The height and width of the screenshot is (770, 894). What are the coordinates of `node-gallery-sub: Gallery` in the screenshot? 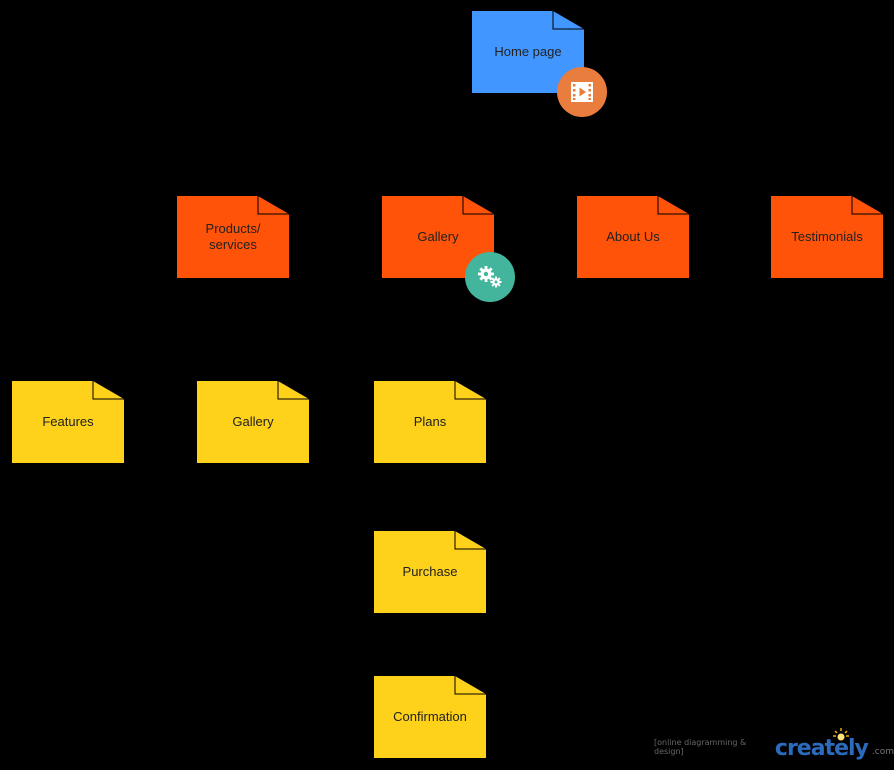 It's located at (253, 422).